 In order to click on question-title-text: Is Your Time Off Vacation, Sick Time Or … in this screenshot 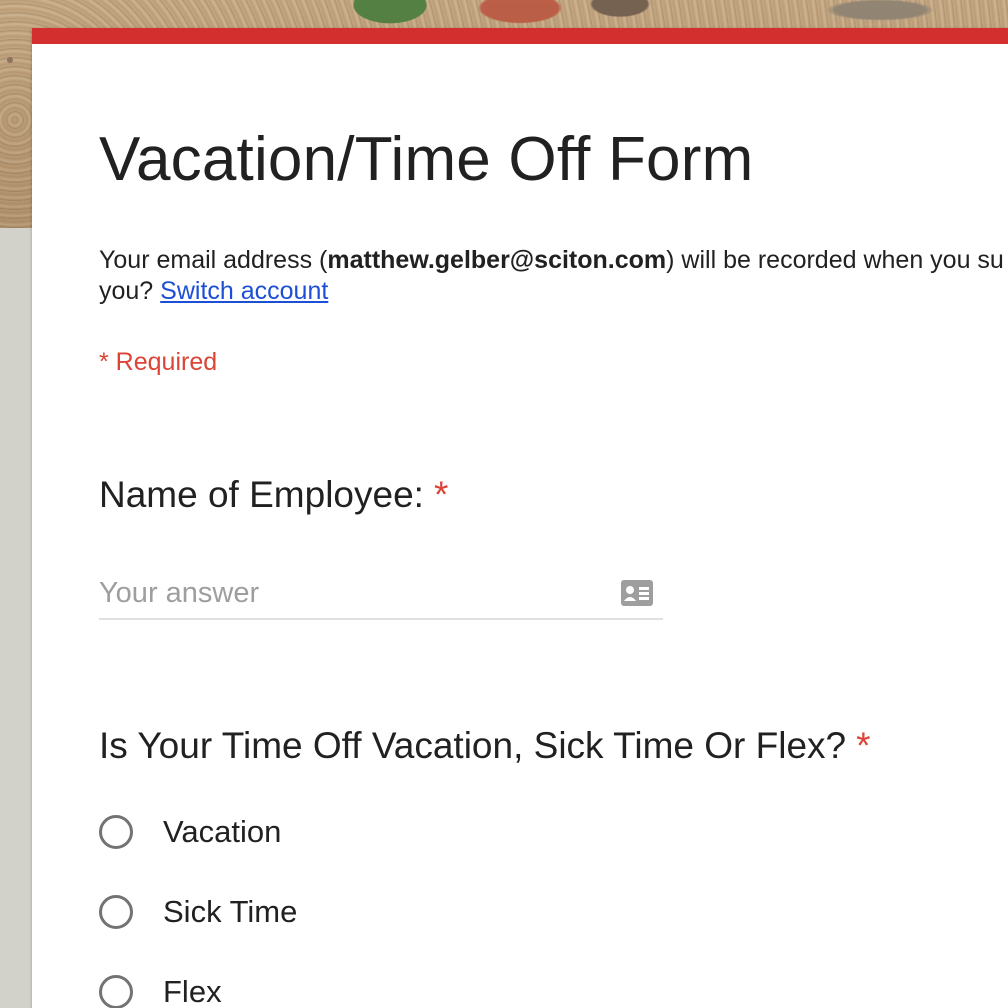, I will do `click(473, 745)`.